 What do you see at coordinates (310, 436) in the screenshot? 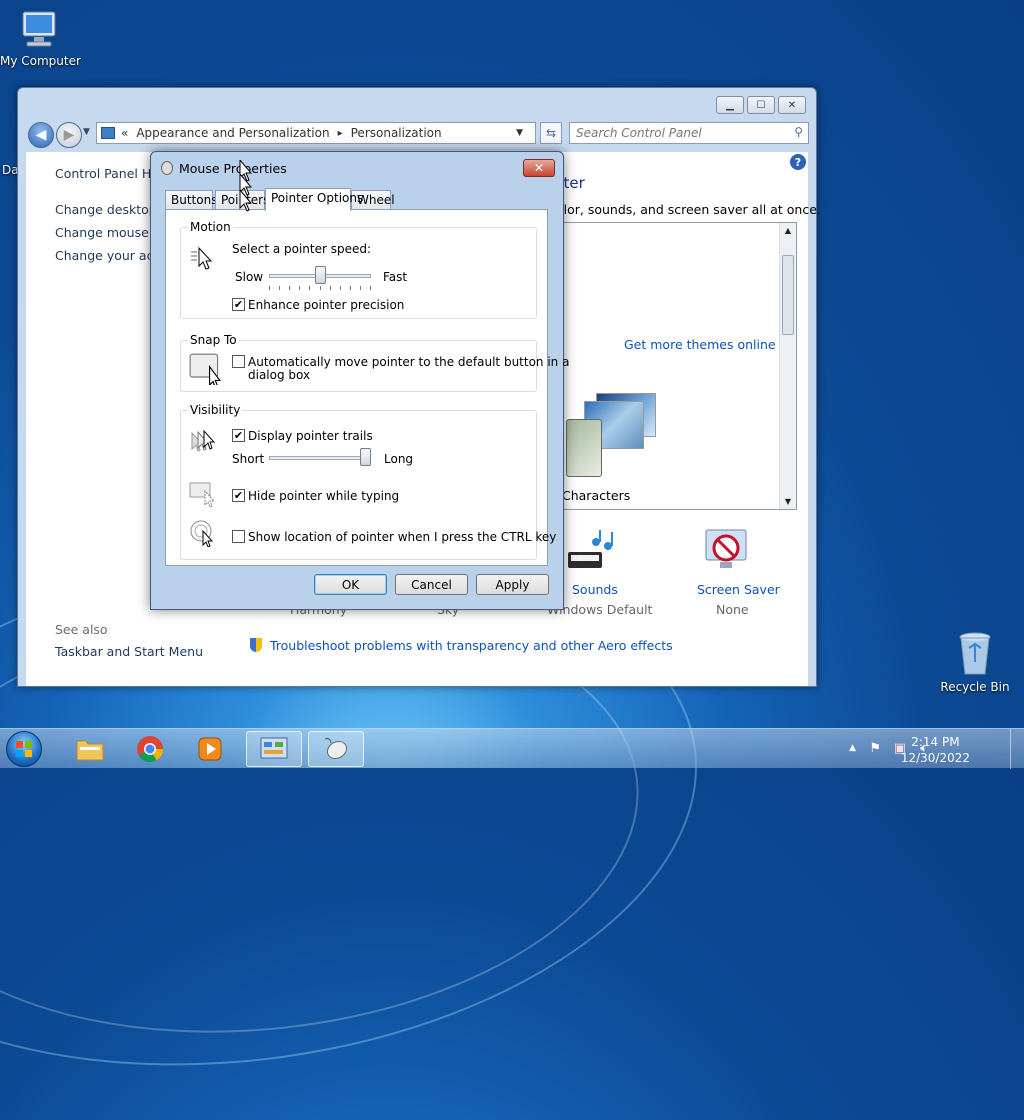
I see `pointer-trails-label: Display pointer trails` at bounding box center [310, 436].